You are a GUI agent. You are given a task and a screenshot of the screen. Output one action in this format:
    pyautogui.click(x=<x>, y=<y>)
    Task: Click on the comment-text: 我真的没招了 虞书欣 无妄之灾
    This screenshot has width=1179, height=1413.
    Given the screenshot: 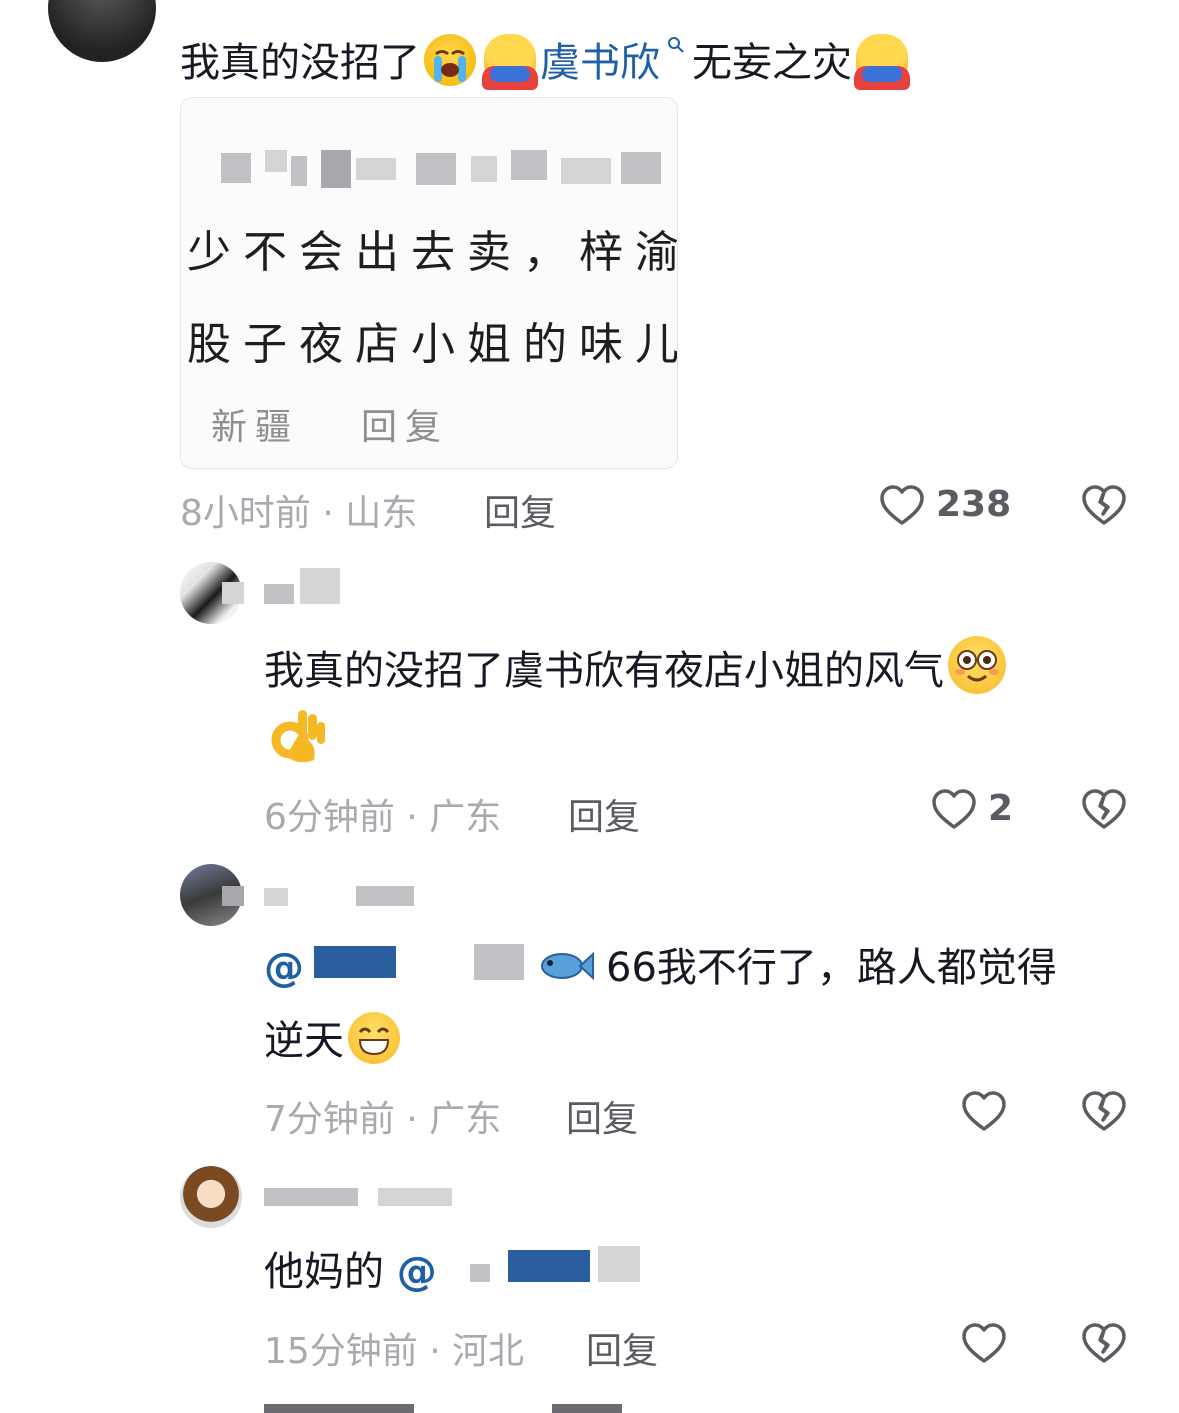 What is the action you would take?
    pyautogui.click(x=546, y=55)
    